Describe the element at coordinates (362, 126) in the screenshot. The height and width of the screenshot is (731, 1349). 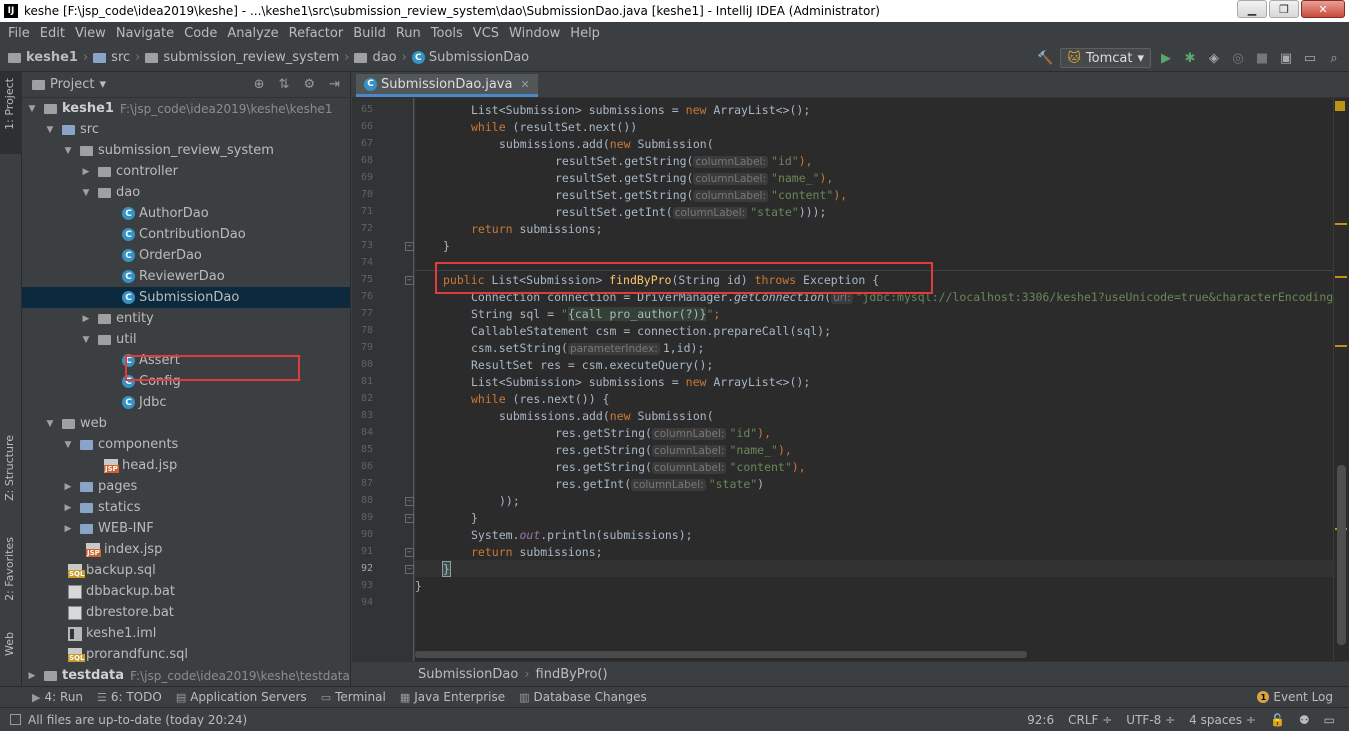
I see `line-number: 66` at that location.